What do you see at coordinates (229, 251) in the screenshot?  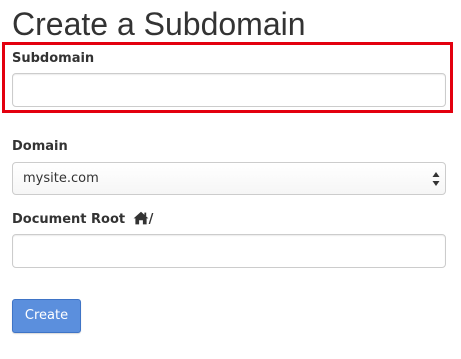 I see `document-root-input` at bounding box center [229, 251].